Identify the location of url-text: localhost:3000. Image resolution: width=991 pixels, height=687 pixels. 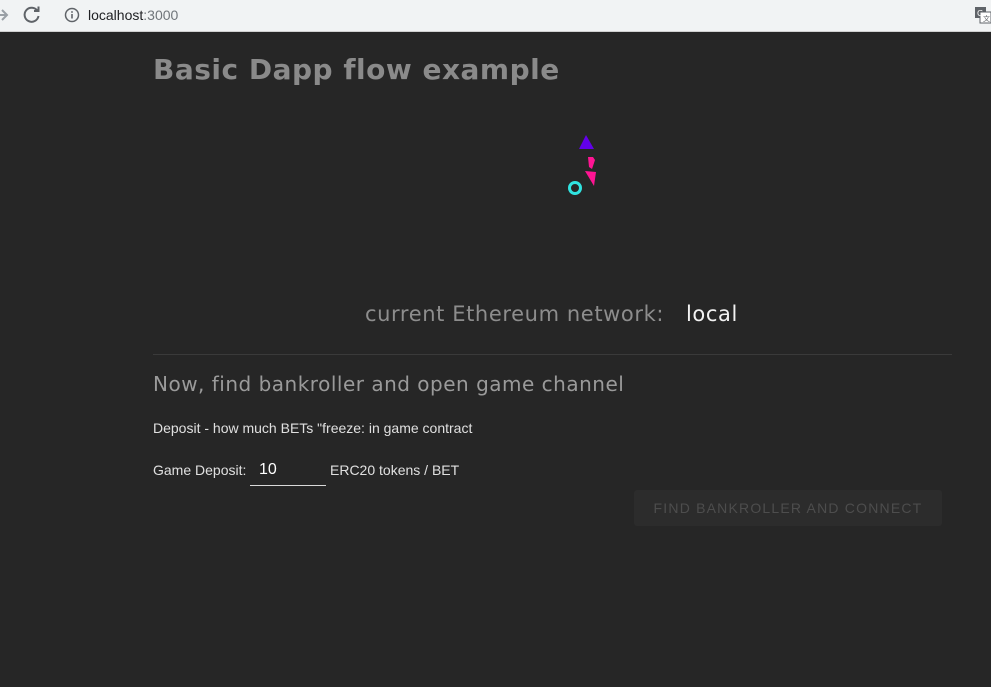
(133, 15).